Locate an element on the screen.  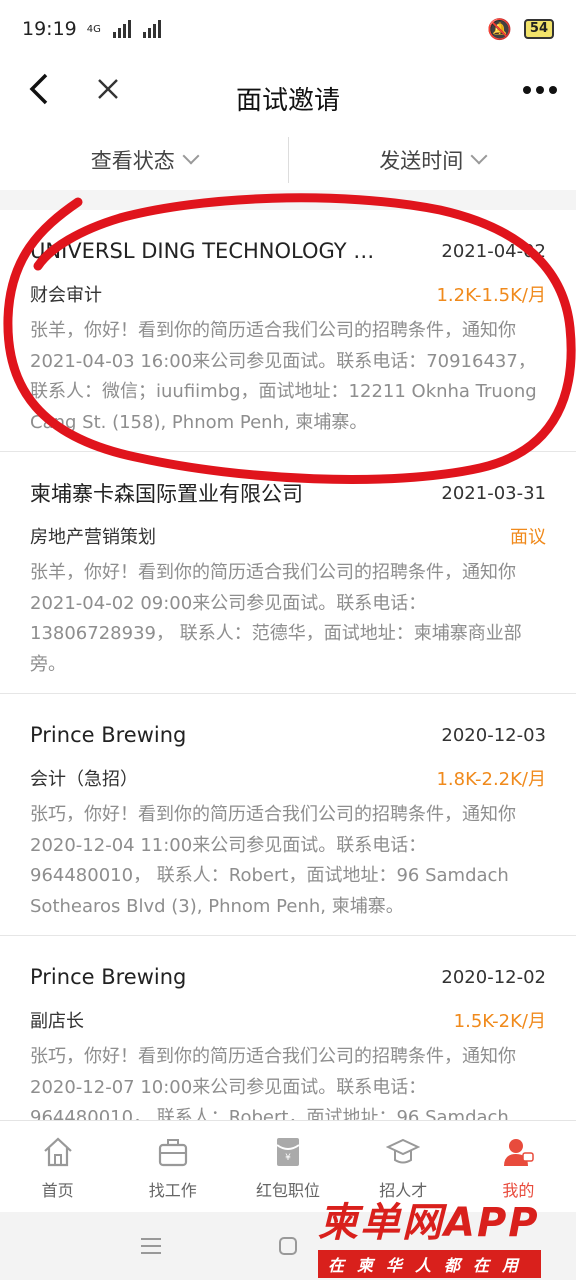
nav-bar: 面试邀请 is located at coordinates (288, 94).